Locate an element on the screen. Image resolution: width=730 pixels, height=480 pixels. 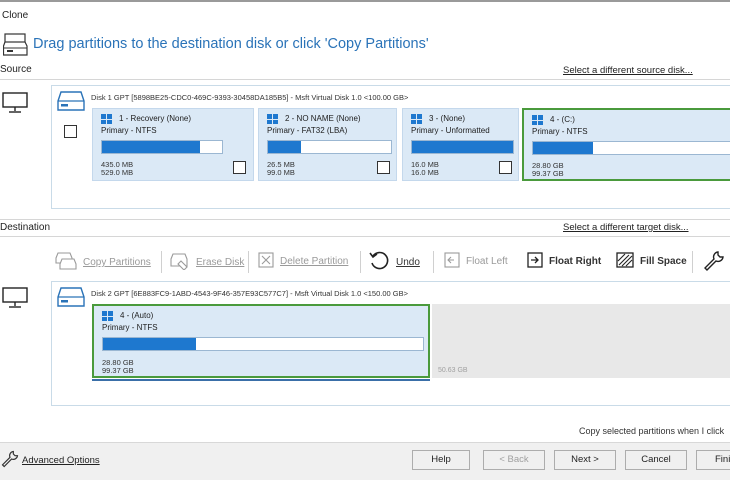
copy-partitions-button: Copy Partitions is located at coordinates (103, 262).